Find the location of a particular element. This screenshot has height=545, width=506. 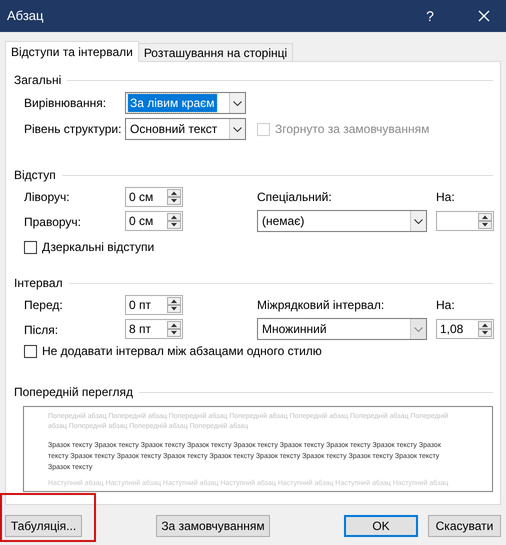

checkbox-row: Не додавати інтервал між абзацами одного стилю is located at coordinates (262, 351).